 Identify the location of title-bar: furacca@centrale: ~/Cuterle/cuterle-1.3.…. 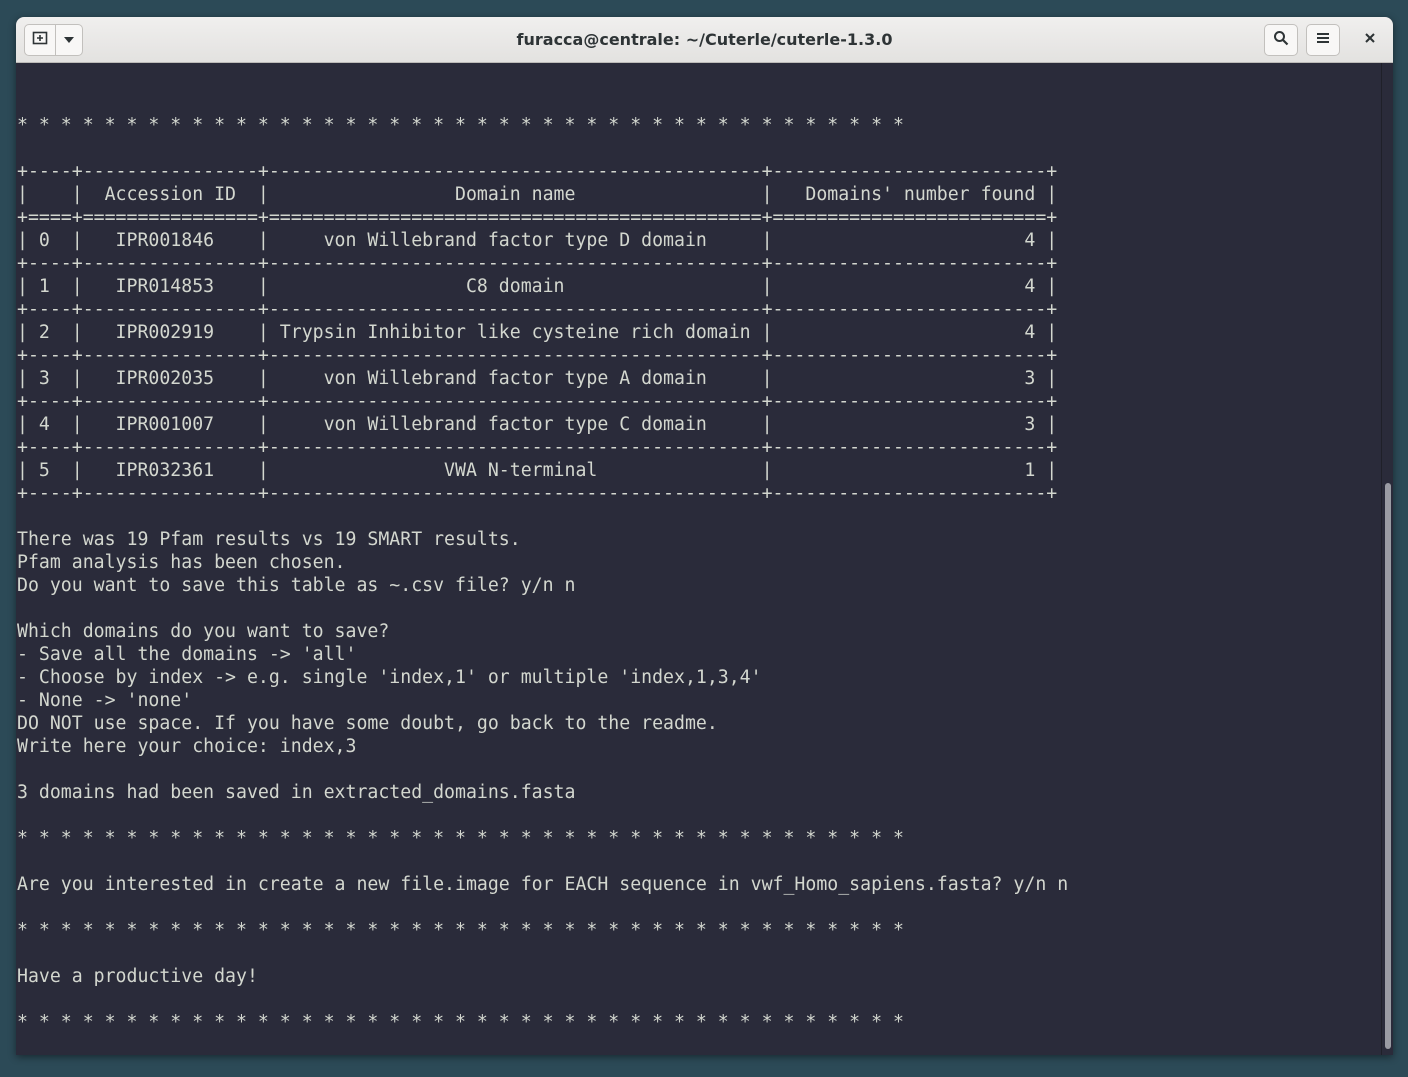
(704, 40).